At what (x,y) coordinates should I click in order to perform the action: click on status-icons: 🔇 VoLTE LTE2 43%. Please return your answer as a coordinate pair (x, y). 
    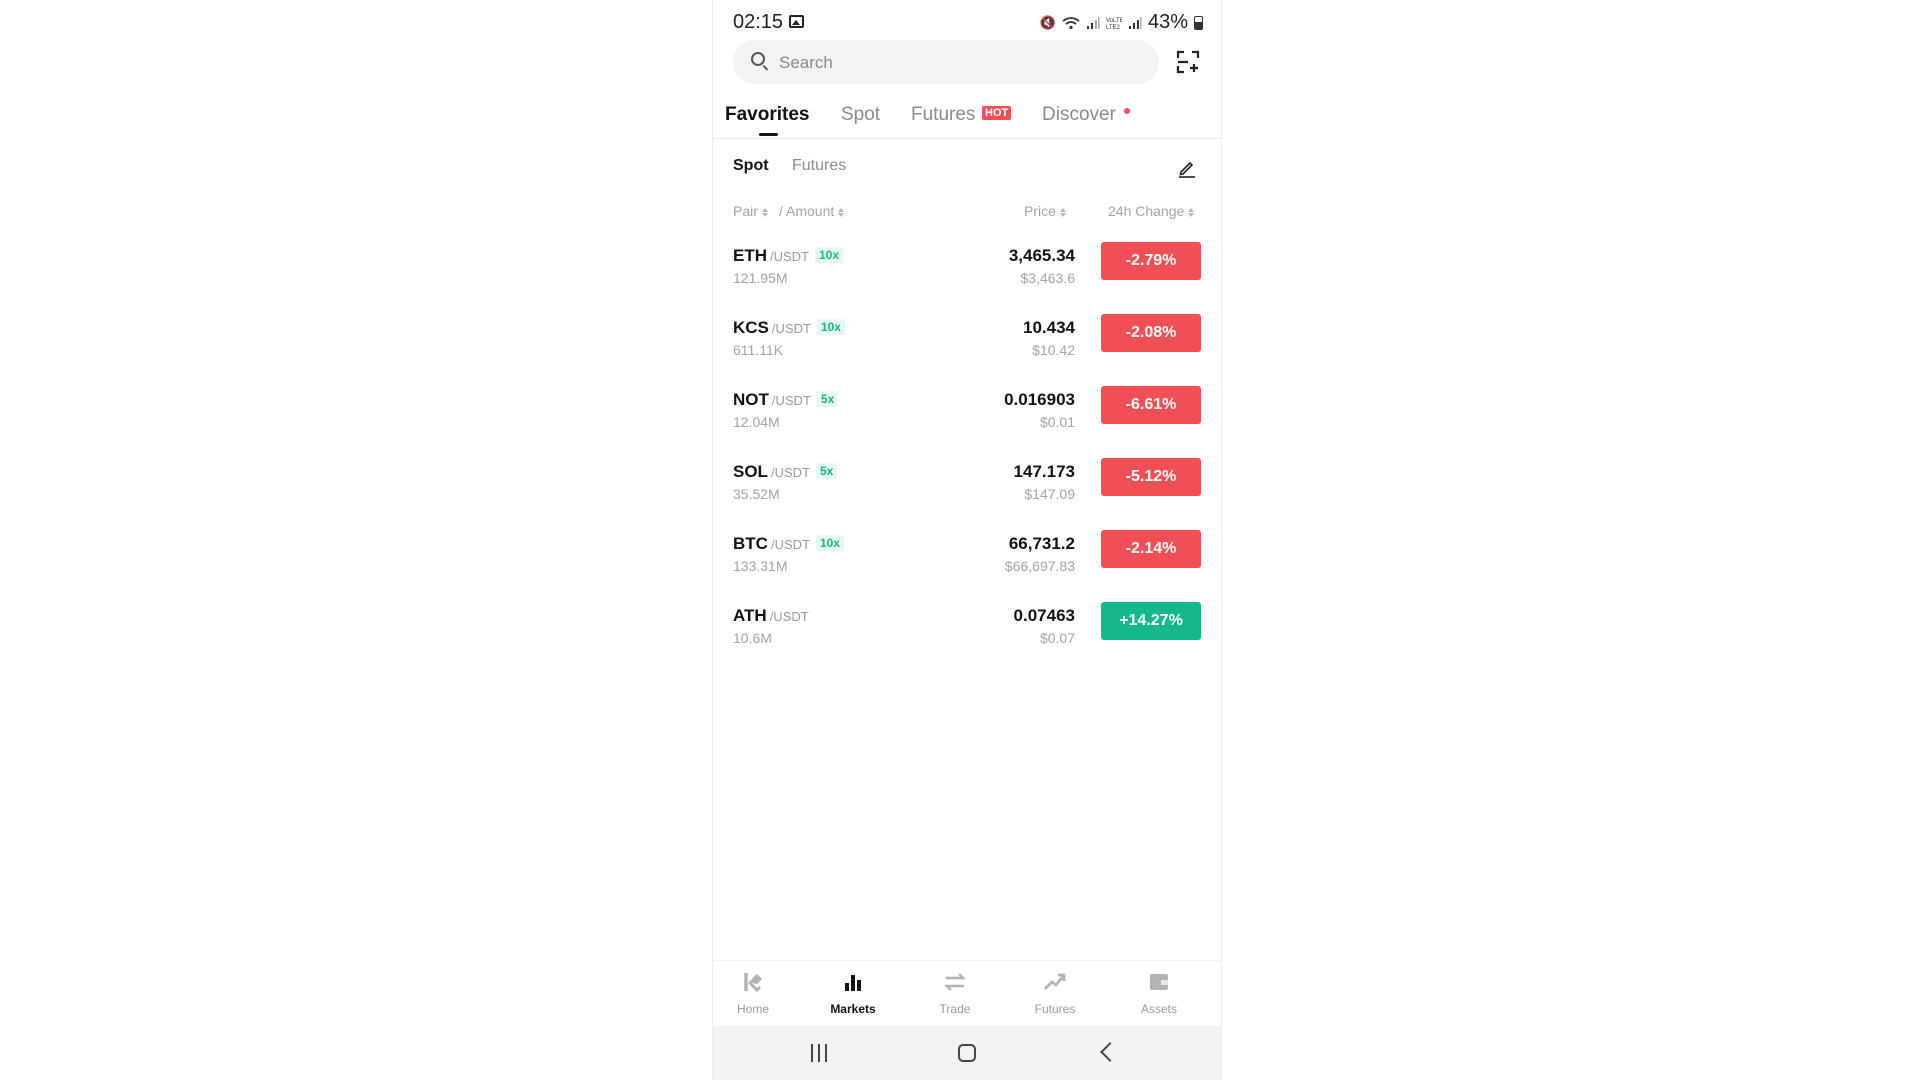
    Looking at the image, I should click on (1121, 22).